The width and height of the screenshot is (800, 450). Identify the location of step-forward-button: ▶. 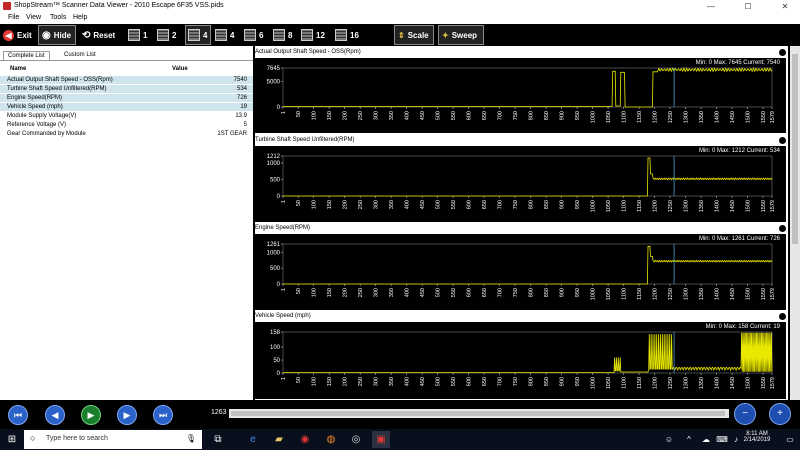
(127, 415).